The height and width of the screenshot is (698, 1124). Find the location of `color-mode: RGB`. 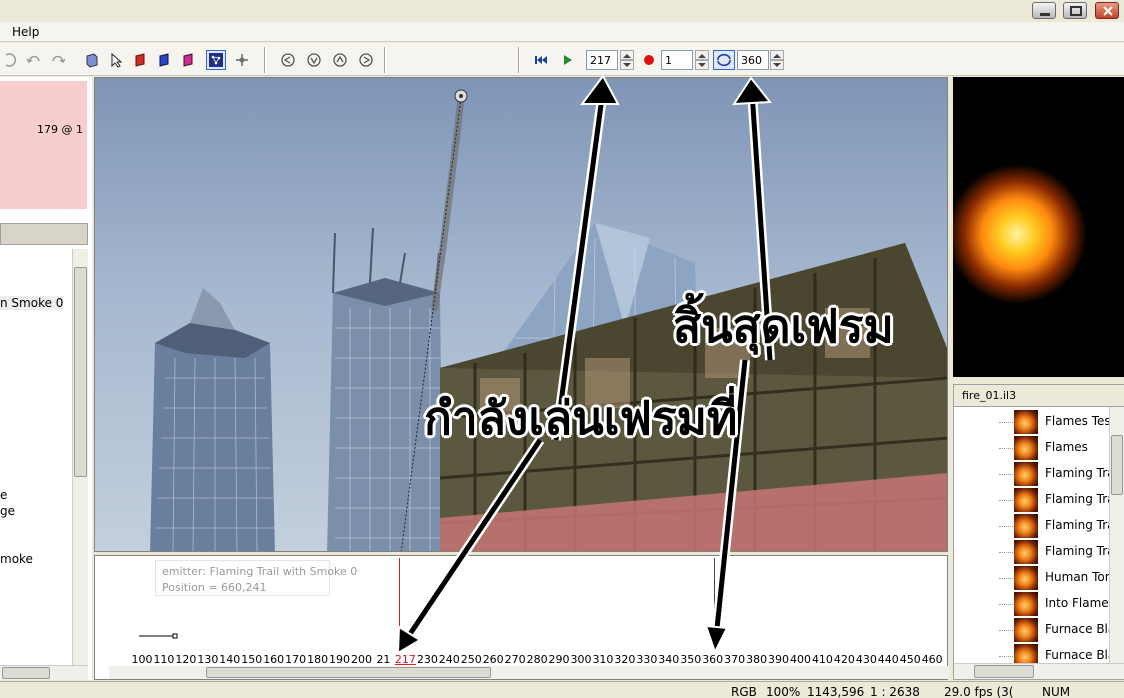

color-mode: RGB is located at coordinates (744, 691).